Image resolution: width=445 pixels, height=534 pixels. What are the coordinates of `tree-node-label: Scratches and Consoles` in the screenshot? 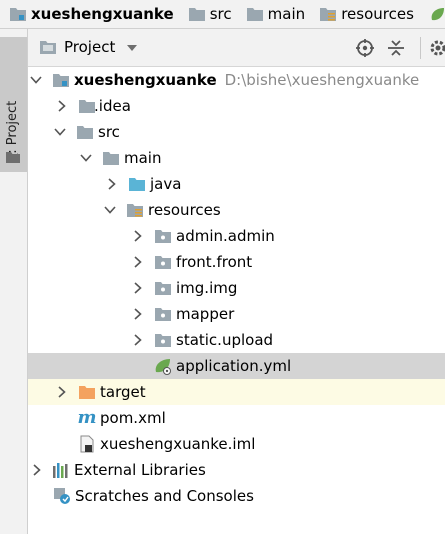 It's located at (164, 496).